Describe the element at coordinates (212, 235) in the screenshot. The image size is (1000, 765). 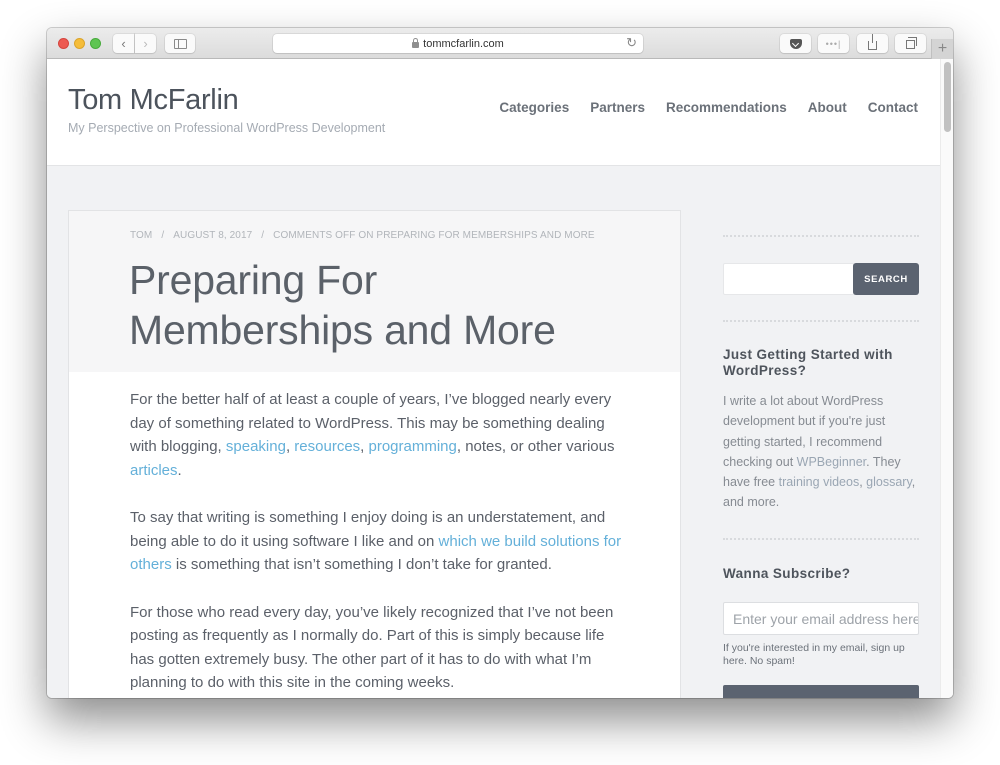
I see `post-date: AUGUST 8, 2017` at that location.